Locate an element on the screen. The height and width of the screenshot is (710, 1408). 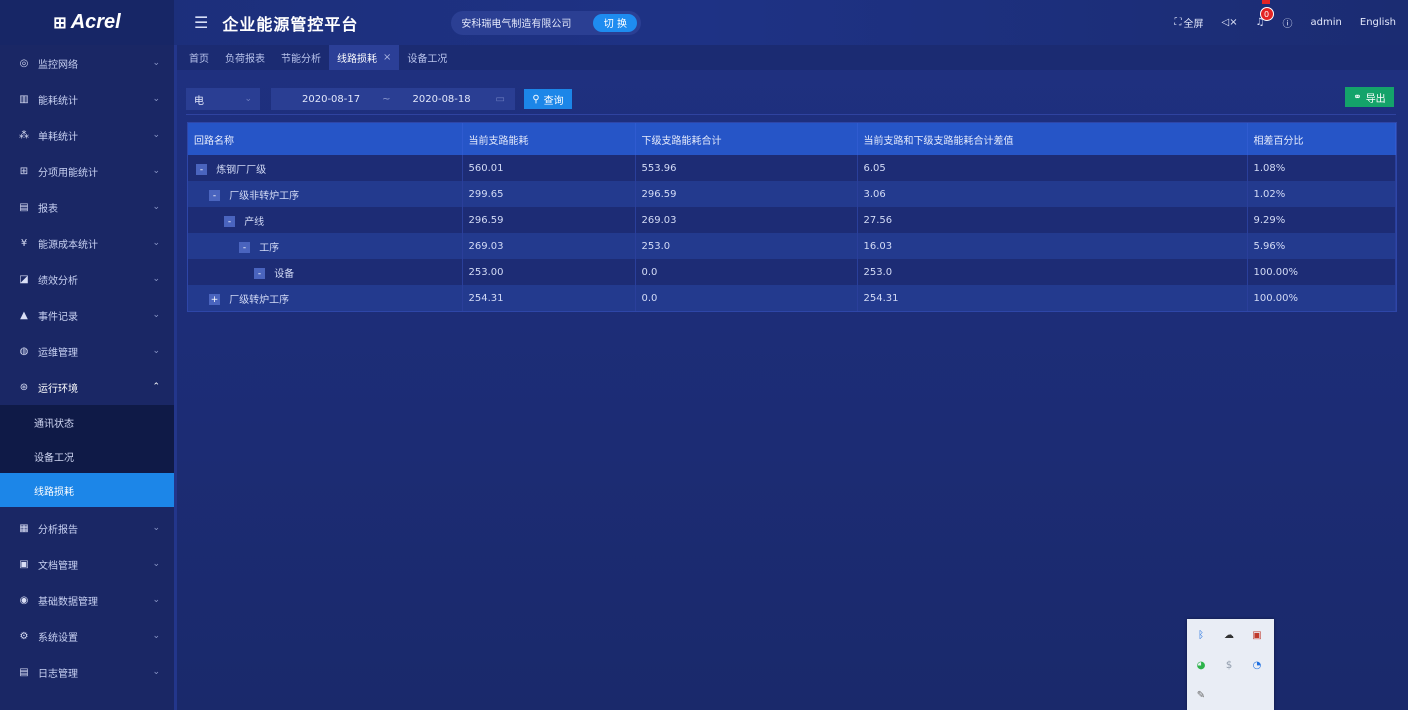
tab-load-report: 负荷报表 is located at coordinates (245, 57).